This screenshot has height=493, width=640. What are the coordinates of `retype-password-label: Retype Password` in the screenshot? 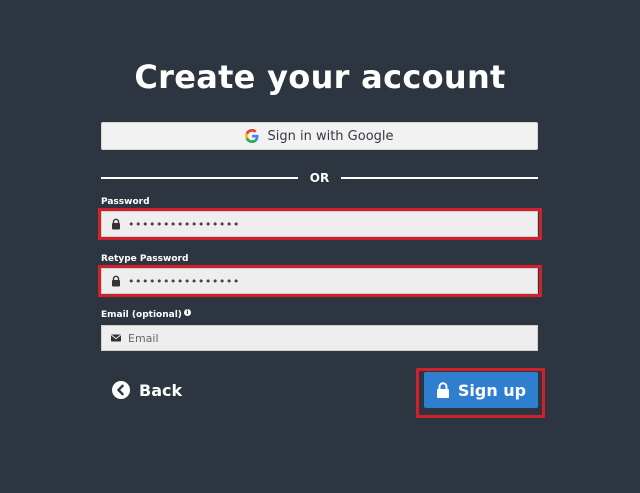 It's located at (145, 259).